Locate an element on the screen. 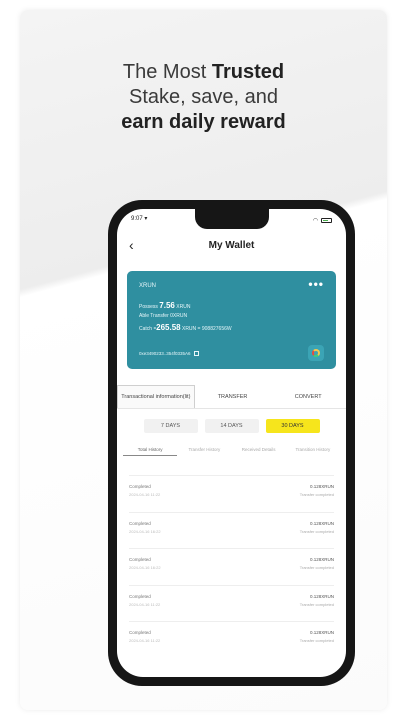 The height and width of the screenshot is (720, 405). possess-label: Possess is located at coordinates (148, 307).